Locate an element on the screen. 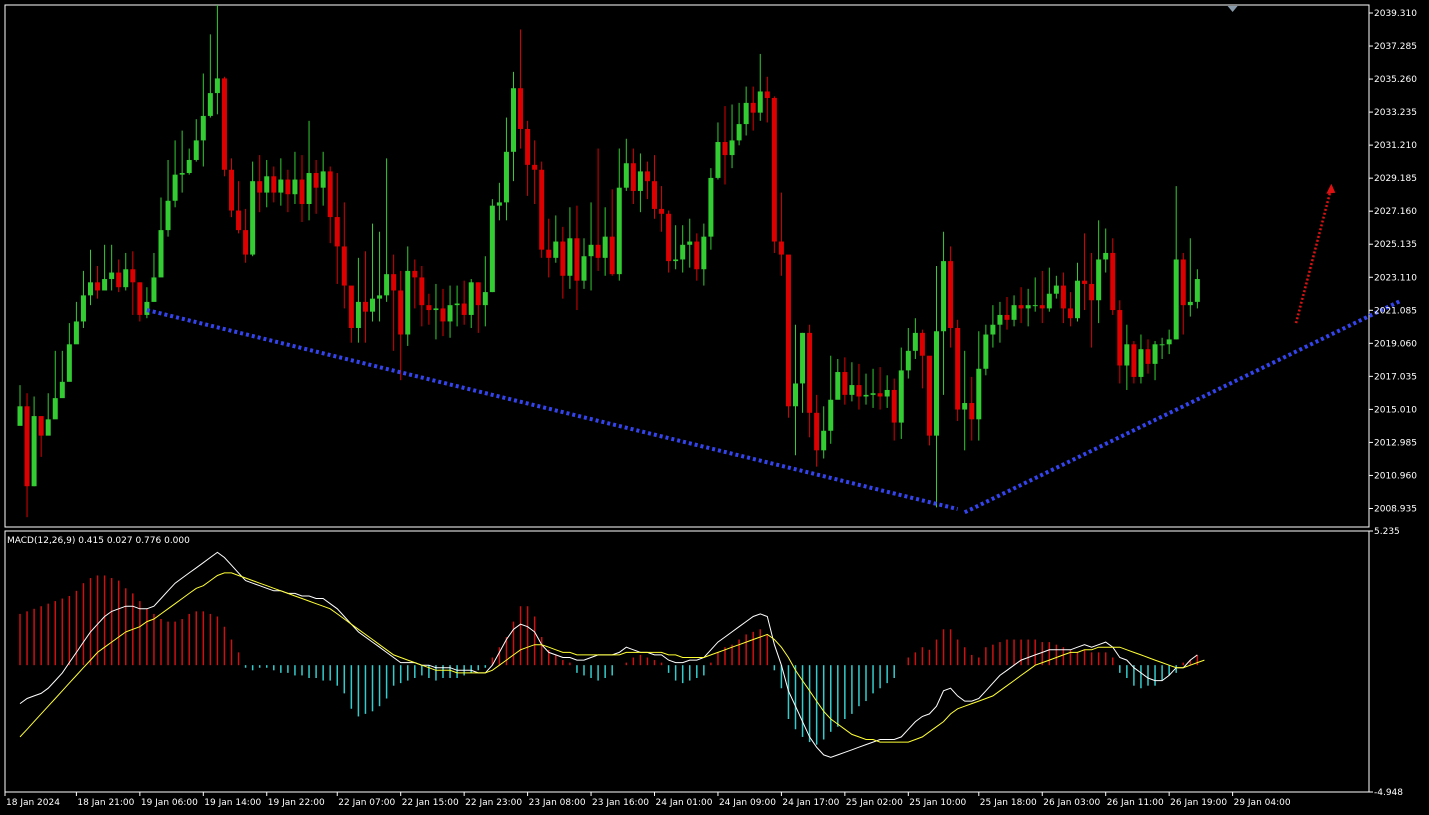 The image size is (1429, 815). price-tick-label: 2035.260 is located at coordinates (1395, 80).